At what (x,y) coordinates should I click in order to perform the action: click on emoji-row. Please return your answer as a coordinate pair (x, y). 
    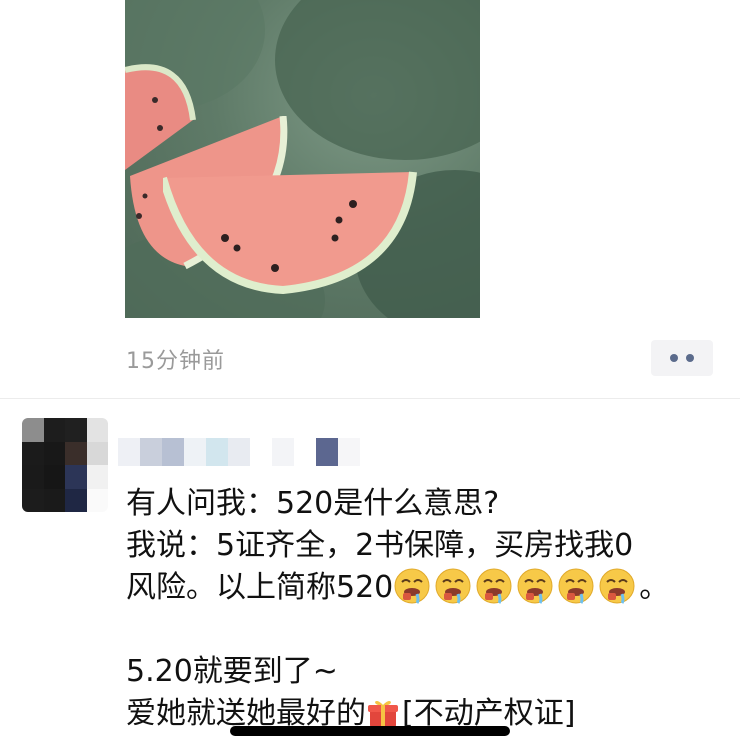
    Looking at the image, I should click on (516, 586).